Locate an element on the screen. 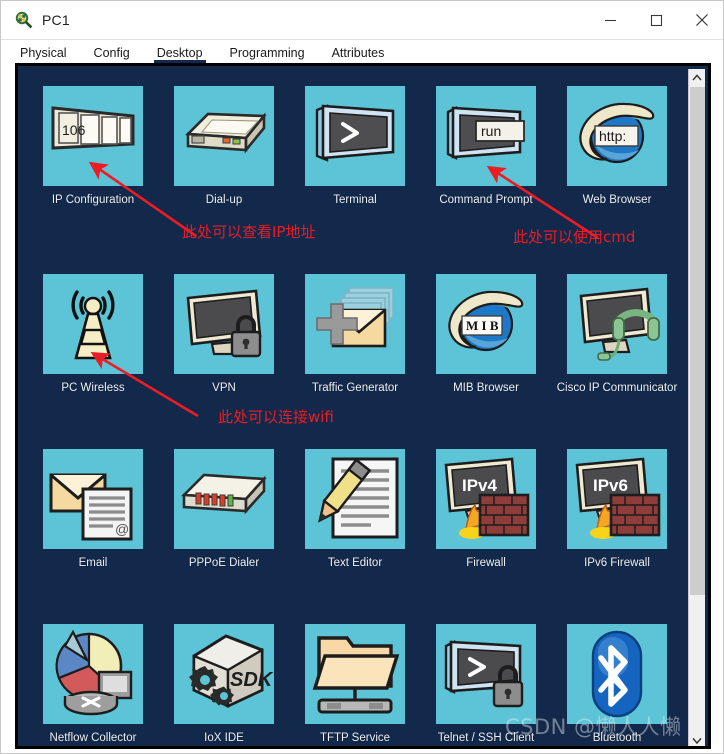  desktop-item-label: Firewall is located at coordinates (486, 563).